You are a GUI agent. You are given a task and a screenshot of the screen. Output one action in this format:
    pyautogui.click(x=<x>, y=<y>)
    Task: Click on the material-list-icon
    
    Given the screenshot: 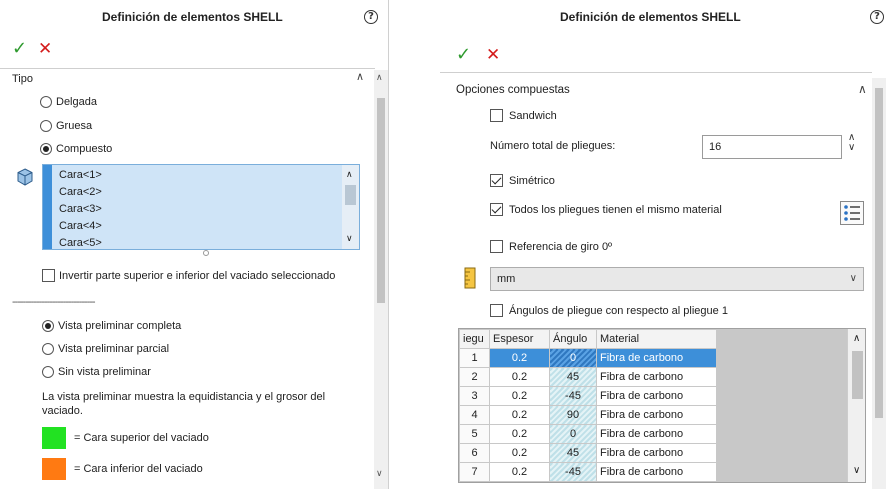 What is the action you would take?
    pyautogui.click(x=852, y=213)
    